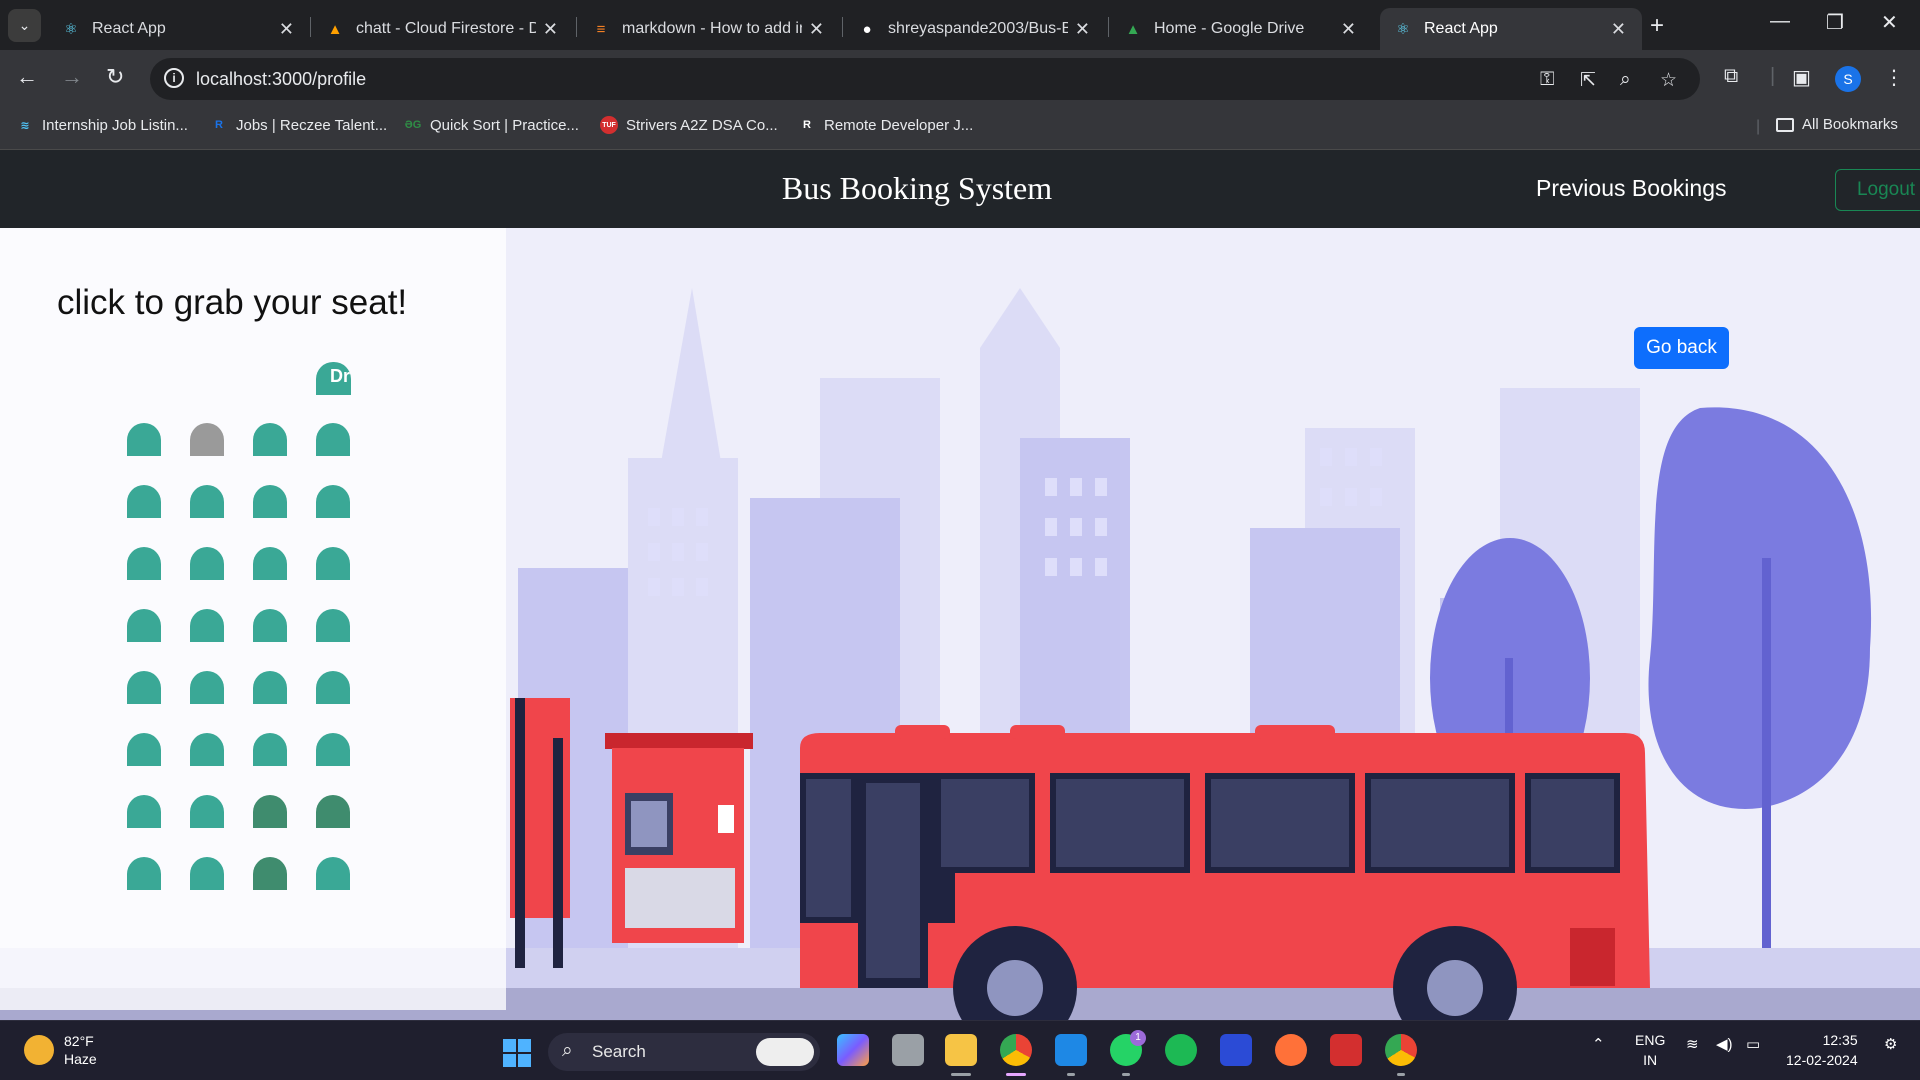  I want to click on tab-title: chatt - Cloud Firestore - Da, so click(446, 28).